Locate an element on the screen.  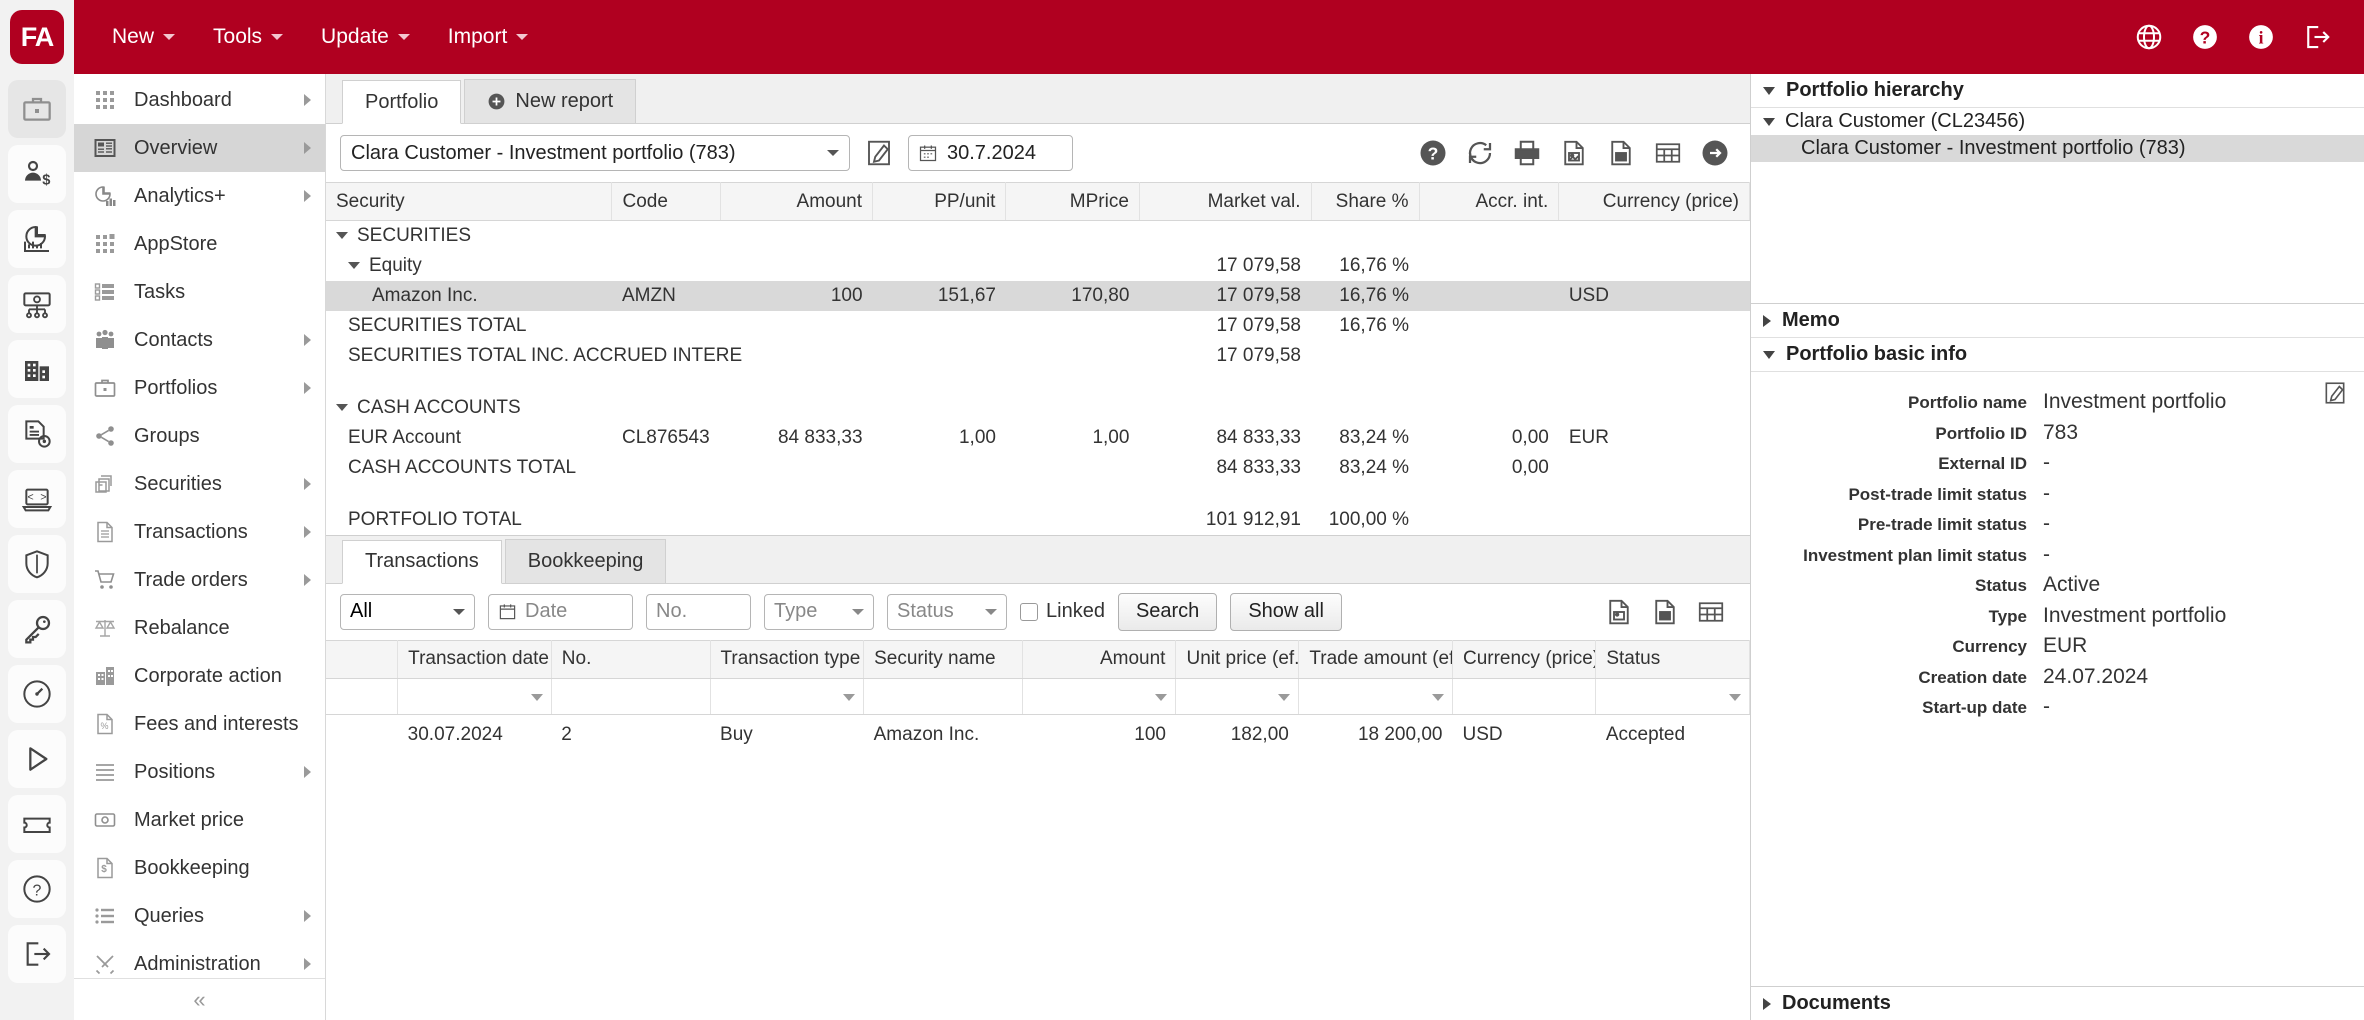
print-icon is located at coordinates (1527, 153).